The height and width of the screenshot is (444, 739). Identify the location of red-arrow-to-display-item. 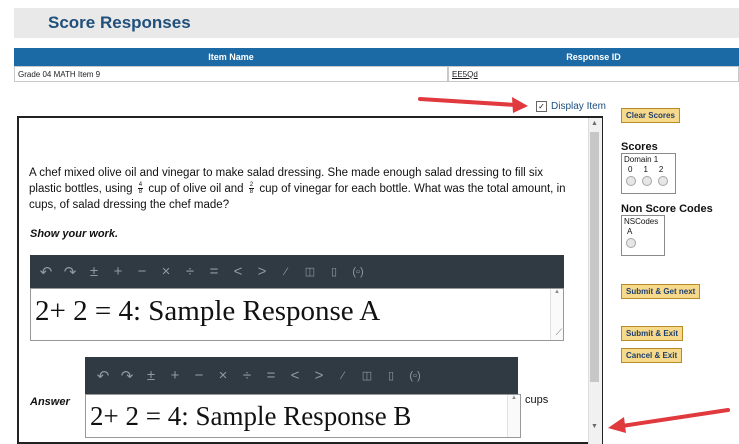
(473, 105).